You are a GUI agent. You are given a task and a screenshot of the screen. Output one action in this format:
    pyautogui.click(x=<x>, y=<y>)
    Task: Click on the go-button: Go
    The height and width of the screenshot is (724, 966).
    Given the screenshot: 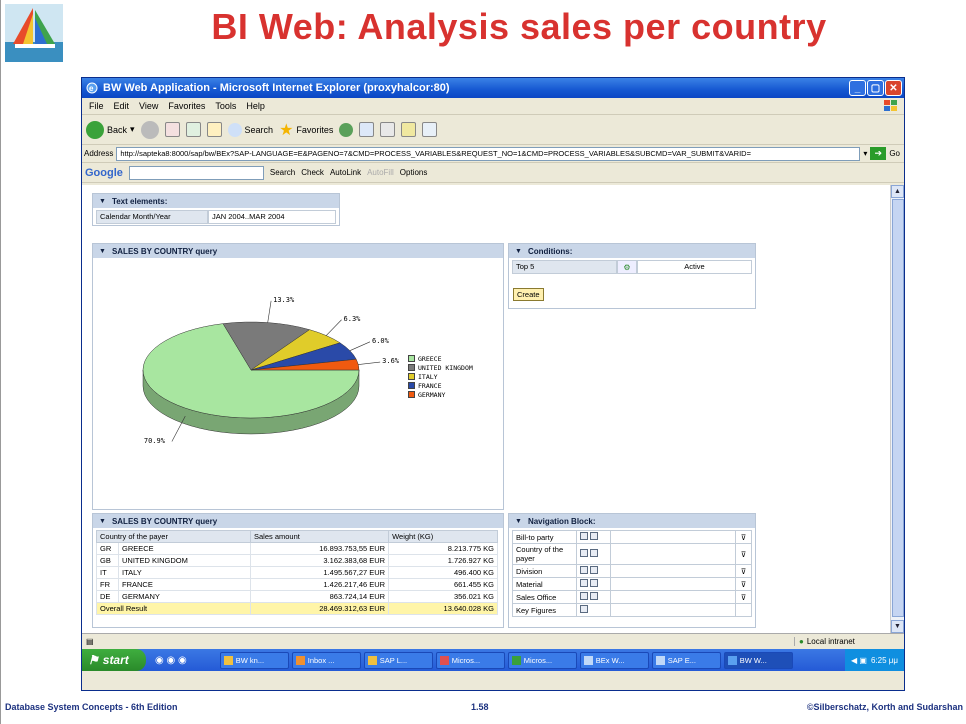 What is the action you would take?
    pyautogui.click(x=896, y=153)
    